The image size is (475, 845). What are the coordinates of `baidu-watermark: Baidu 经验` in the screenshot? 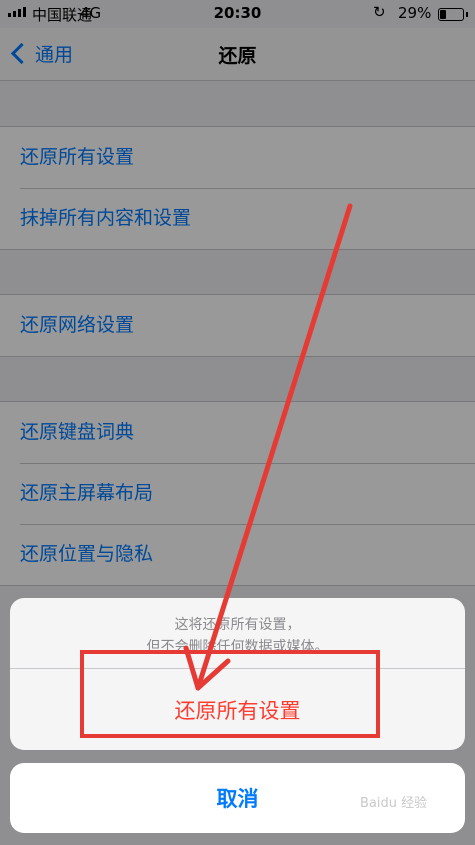 It's located at (394, 803).